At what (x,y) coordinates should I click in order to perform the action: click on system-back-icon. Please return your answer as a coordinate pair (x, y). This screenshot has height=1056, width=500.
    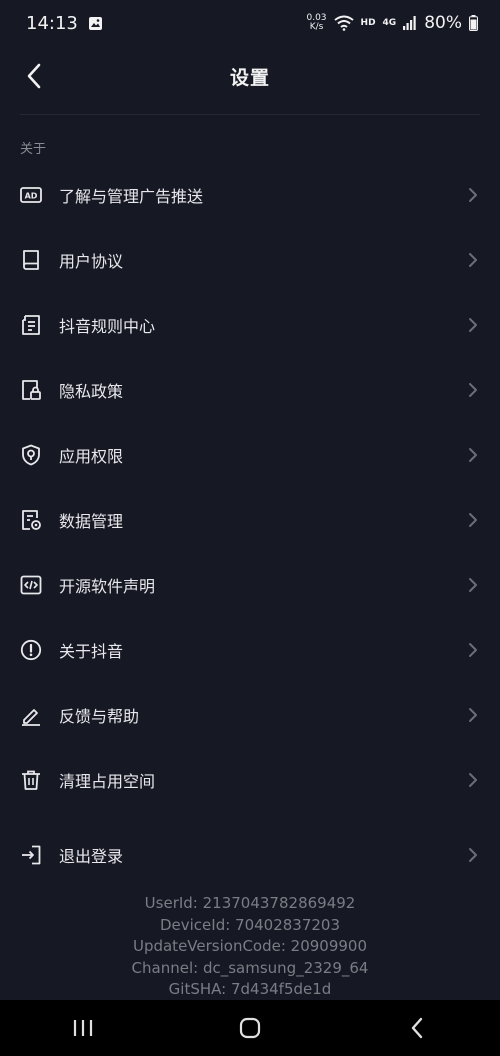
    Looking at the image, I should click on (417, 1028).